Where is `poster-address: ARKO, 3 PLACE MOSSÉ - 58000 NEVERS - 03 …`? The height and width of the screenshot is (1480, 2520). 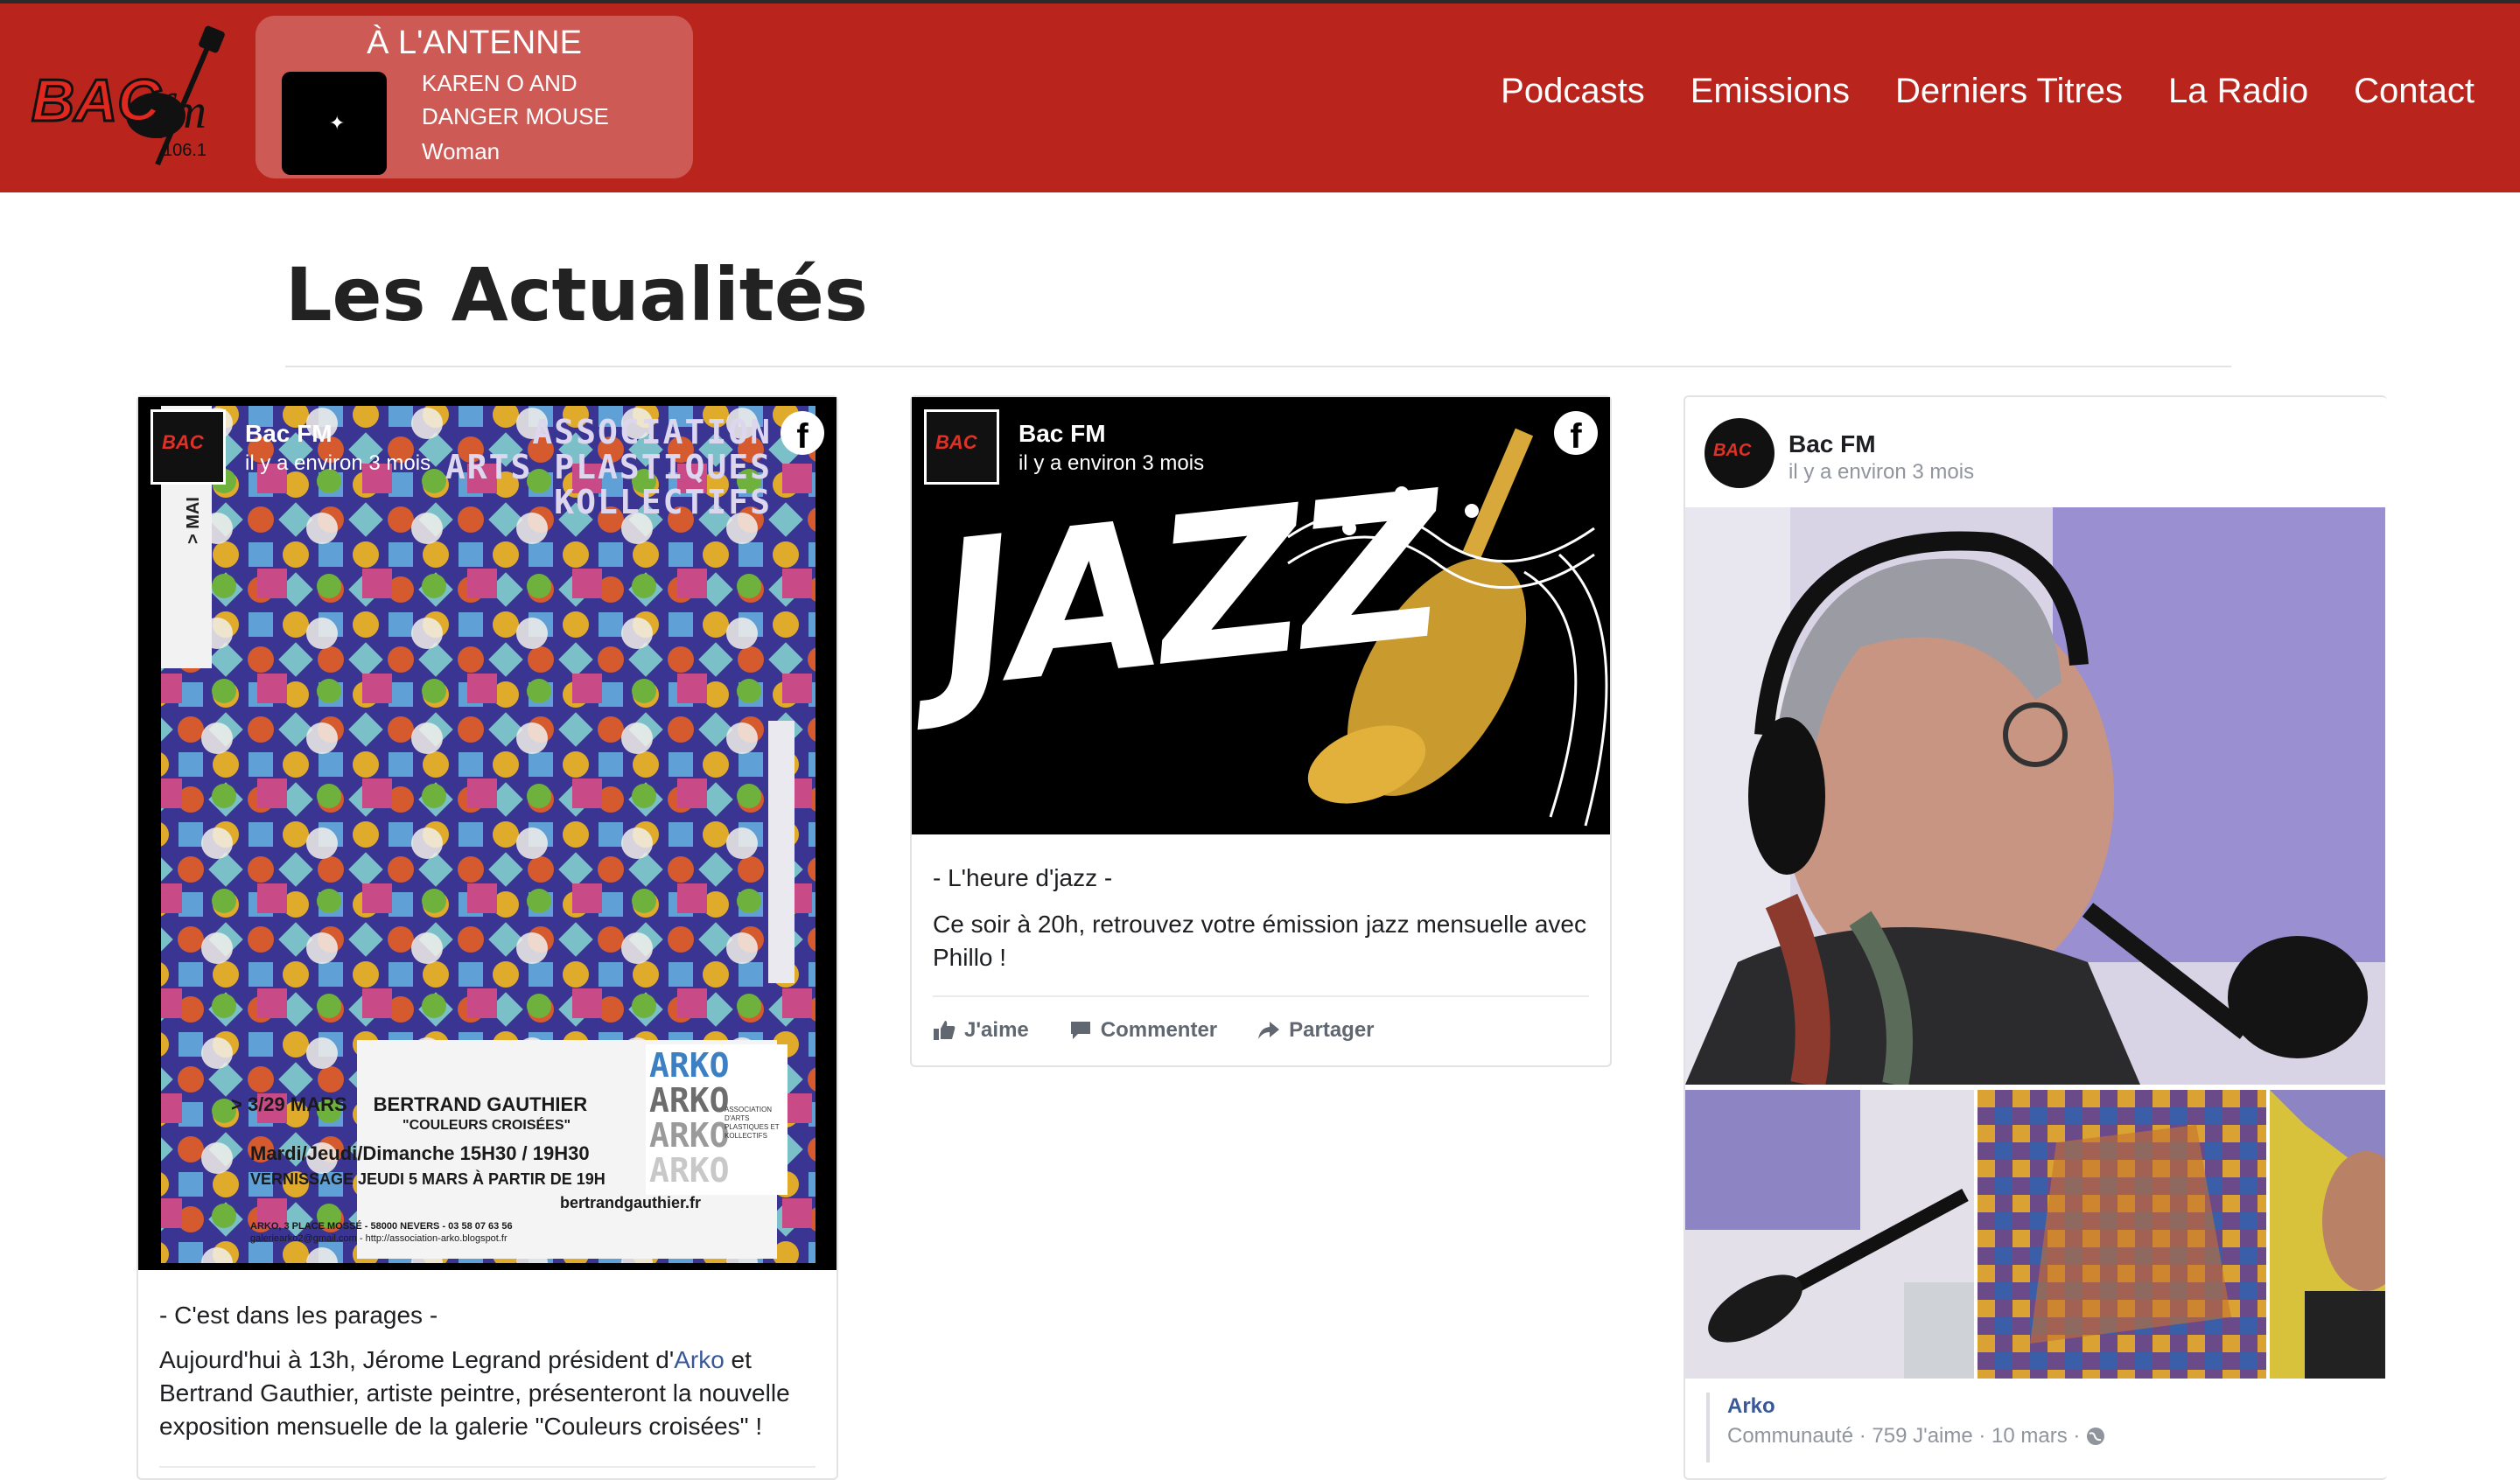
poster-address: ARKO, 3 PLACE MOSSÉ - 58000 NEVERS - 03 … is located at coordinates (381, 1227).